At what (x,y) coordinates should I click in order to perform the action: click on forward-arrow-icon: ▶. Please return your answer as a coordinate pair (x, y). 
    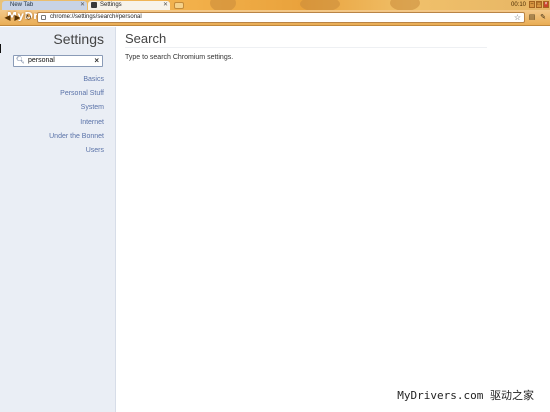
    Looking at the image, I should click on (17, 17).